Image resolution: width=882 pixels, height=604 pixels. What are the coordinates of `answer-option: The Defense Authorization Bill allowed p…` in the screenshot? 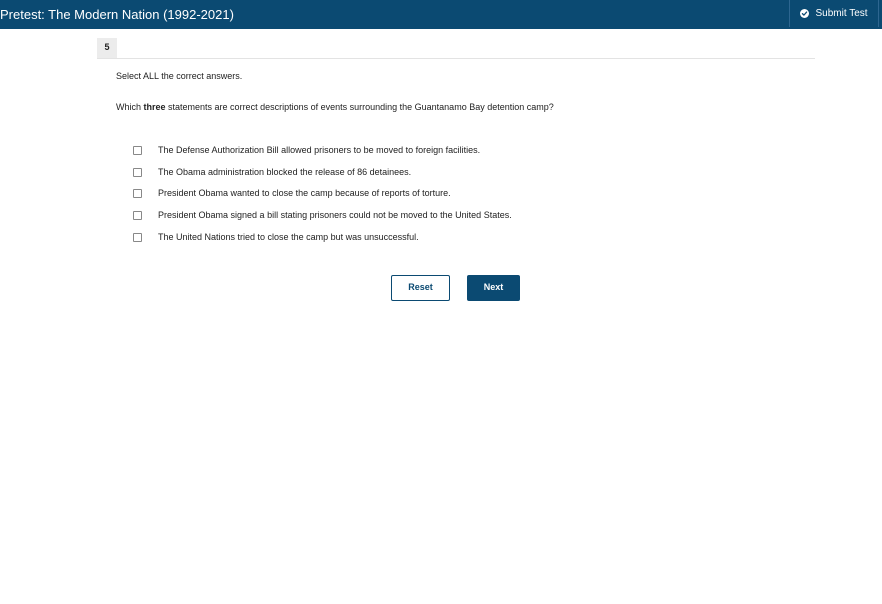 It's located at (306, 150).